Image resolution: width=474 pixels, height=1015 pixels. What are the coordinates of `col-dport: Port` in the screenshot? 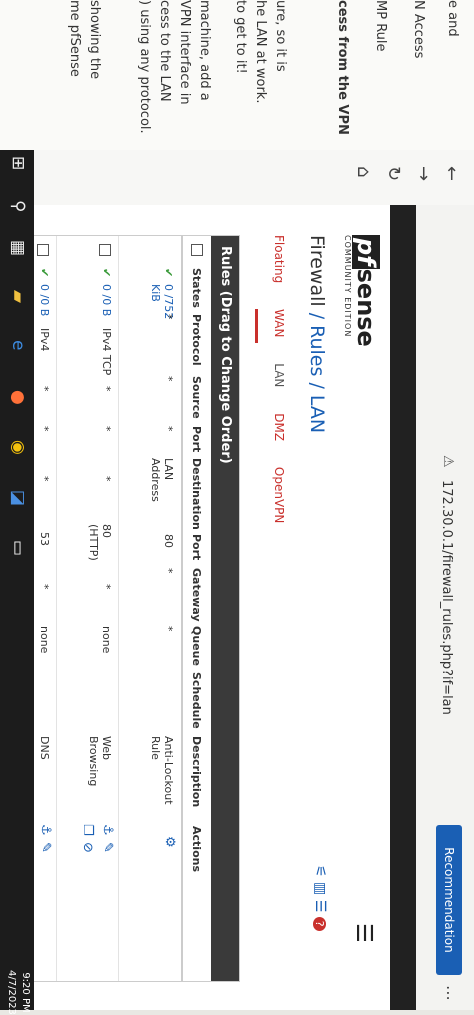 It's located at (196, 547).